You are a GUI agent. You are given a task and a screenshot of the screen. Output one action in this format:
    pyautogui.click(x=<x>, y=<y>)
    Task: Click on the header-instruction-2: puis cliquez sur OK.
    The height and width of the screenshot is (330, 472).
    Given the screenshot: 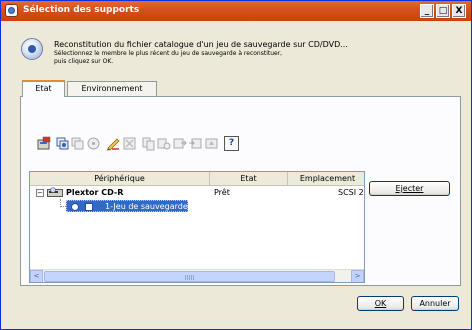 What is the action you would take?
    pyautogui.click(x=84, y=61)
    